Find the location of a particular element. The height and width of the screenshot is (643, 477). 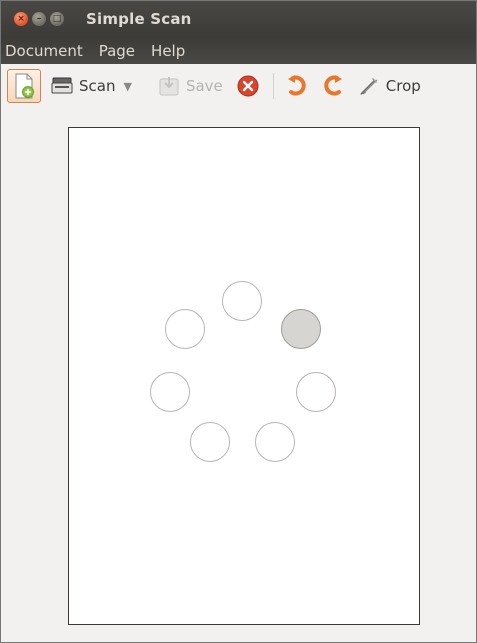

new-document-button is located at coordinates (24, 86).